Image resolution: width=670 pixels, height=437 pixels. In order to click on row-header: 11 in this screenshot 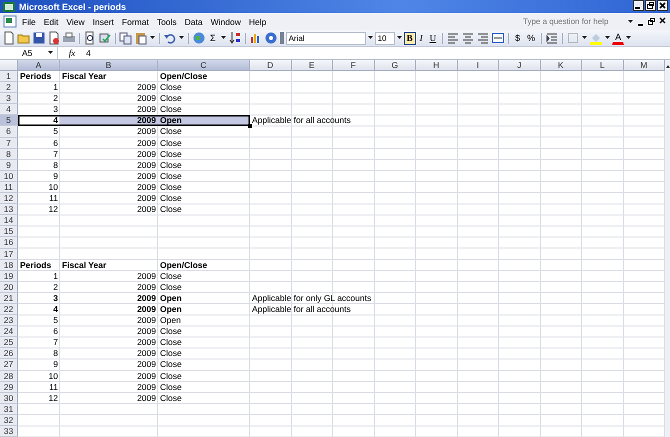, I will do `click(9, 188)`.